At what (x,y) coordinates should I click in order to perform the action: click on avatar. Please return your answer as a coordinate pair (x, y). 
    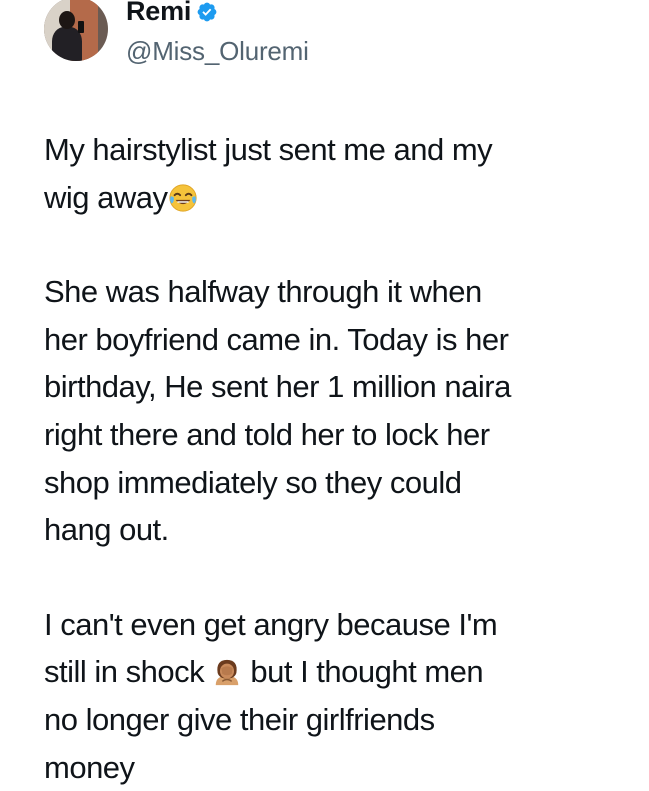
    Looking at the image, I should click on (76, 30).